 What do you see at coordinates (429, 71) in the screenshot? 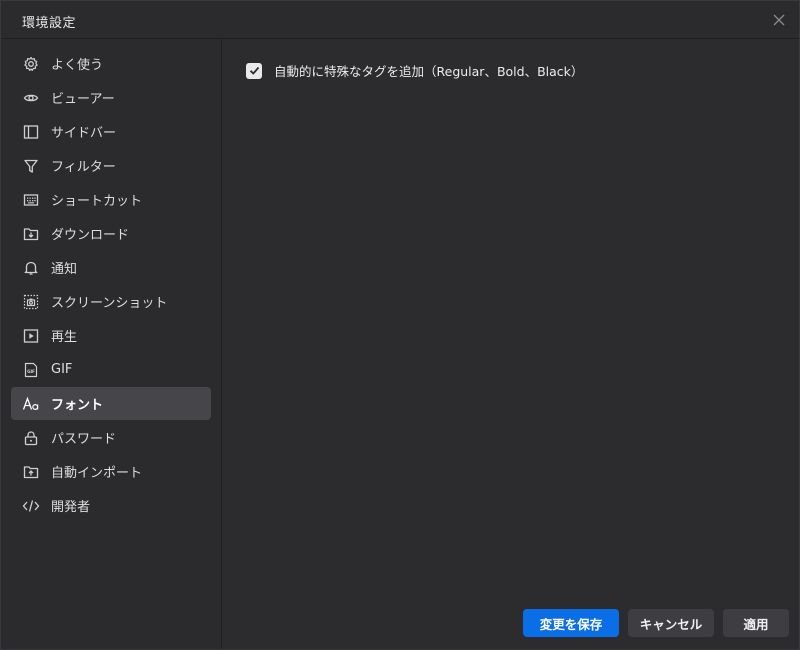
I see `auto-tag-label: 自動的に特殊なタグを追加（Regular、Bold、Black）` at bounding box center [429, 71].